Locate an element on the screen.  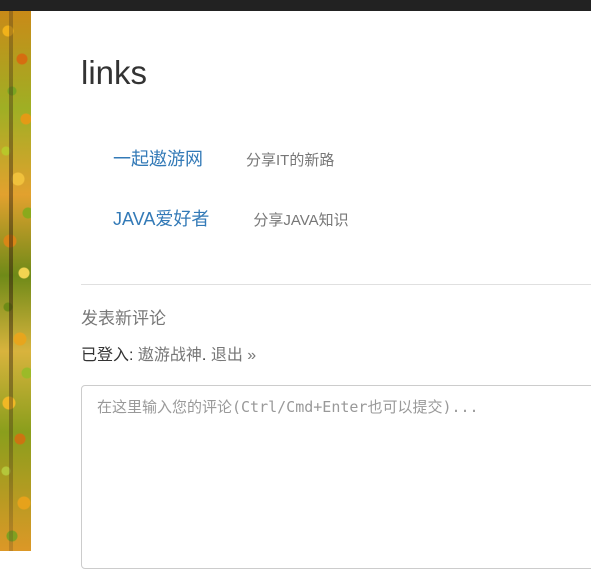
link-yiqi-aoyou: 一起遨游网 is located at coordinates (158, 158).